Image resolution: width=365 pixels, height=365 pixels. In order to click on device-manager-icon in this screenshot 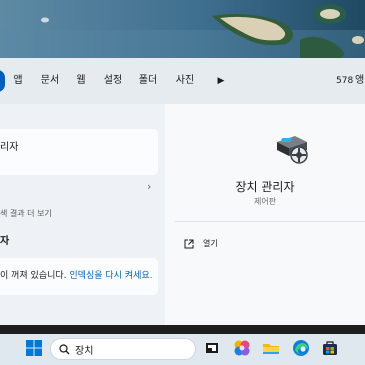, I will do `click(292, 150)`.